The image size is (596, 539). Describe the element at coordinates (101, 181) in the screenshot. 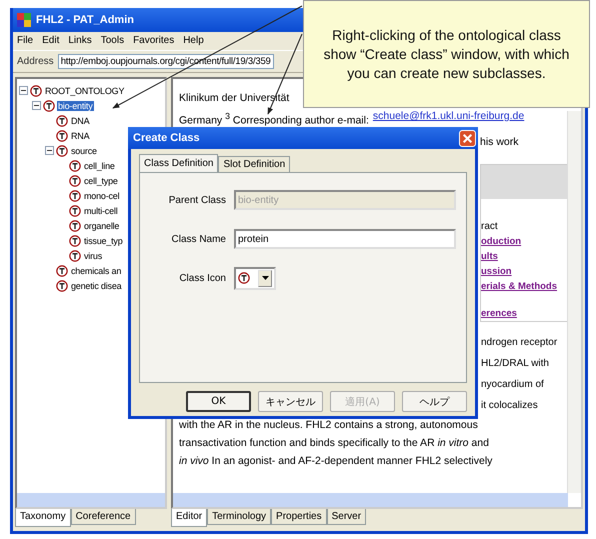

I see `tree-item: cell_type` at that location.